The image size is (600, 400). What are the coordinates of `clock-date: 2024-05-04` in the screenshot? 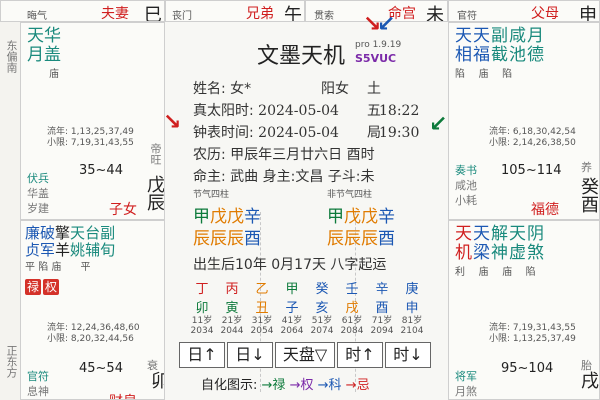 It's located at (298, 133).